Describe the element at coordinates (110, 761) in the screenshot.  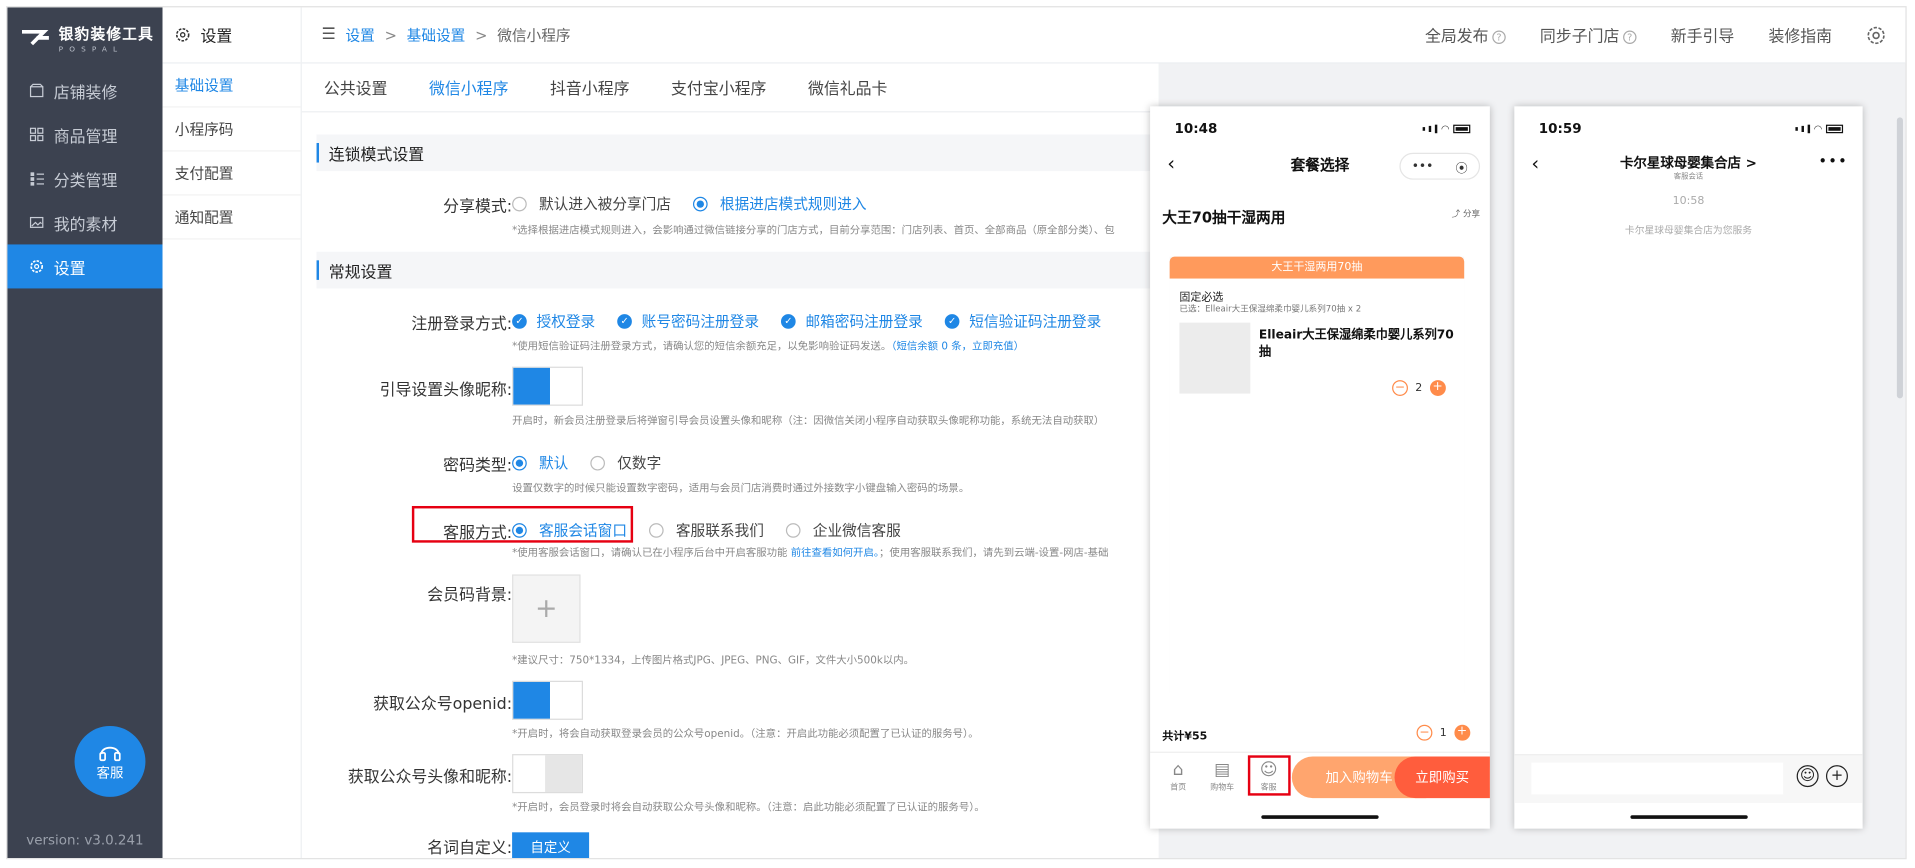
I see `customer-service-button: 客服` at that location.